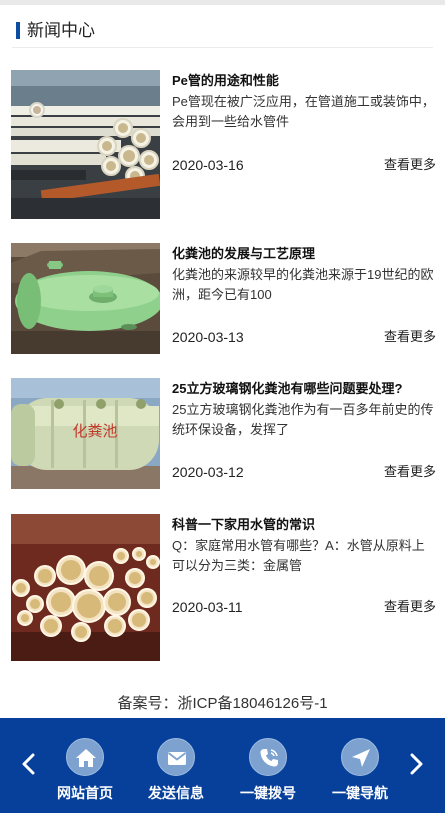 This screenshot has height=813, width=445. Describe the element at coordinates (416, 764) in the screenshot. I see `chevron-right-icon` at that location.